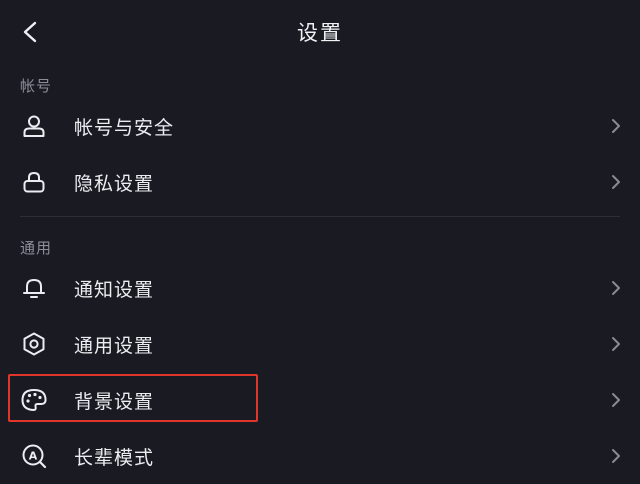 This screenshot has width=640, height=484. Describe the element at coordinates (36, 86) in the screenshot. I see `section-title-account: 帐号` at that location.